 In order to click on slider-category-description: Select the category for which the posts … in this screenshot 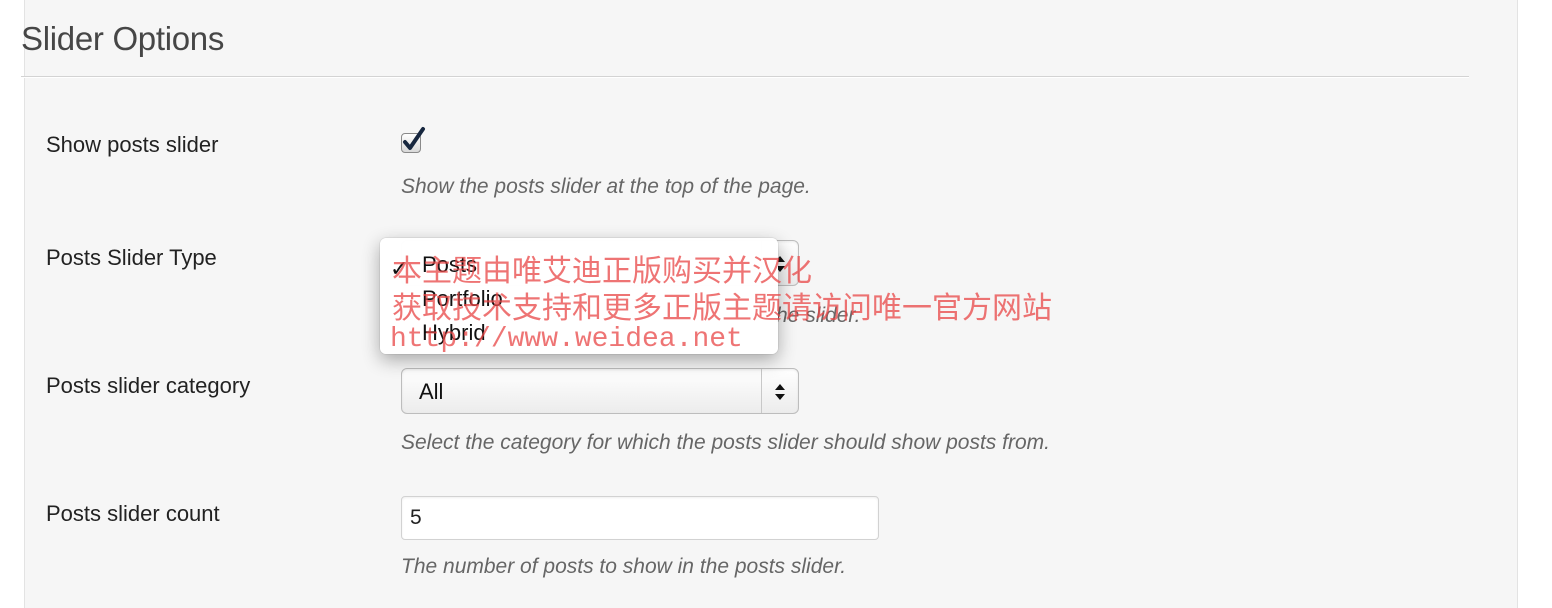, I will do `click(725, 442)`.